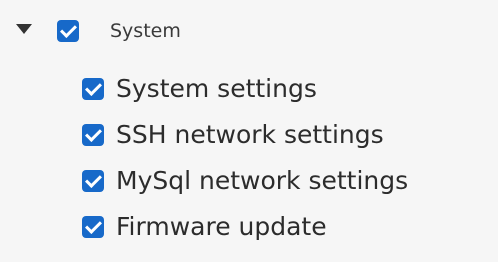  I want to click on tree-item-label: SSH network settings, so click(250, 134).